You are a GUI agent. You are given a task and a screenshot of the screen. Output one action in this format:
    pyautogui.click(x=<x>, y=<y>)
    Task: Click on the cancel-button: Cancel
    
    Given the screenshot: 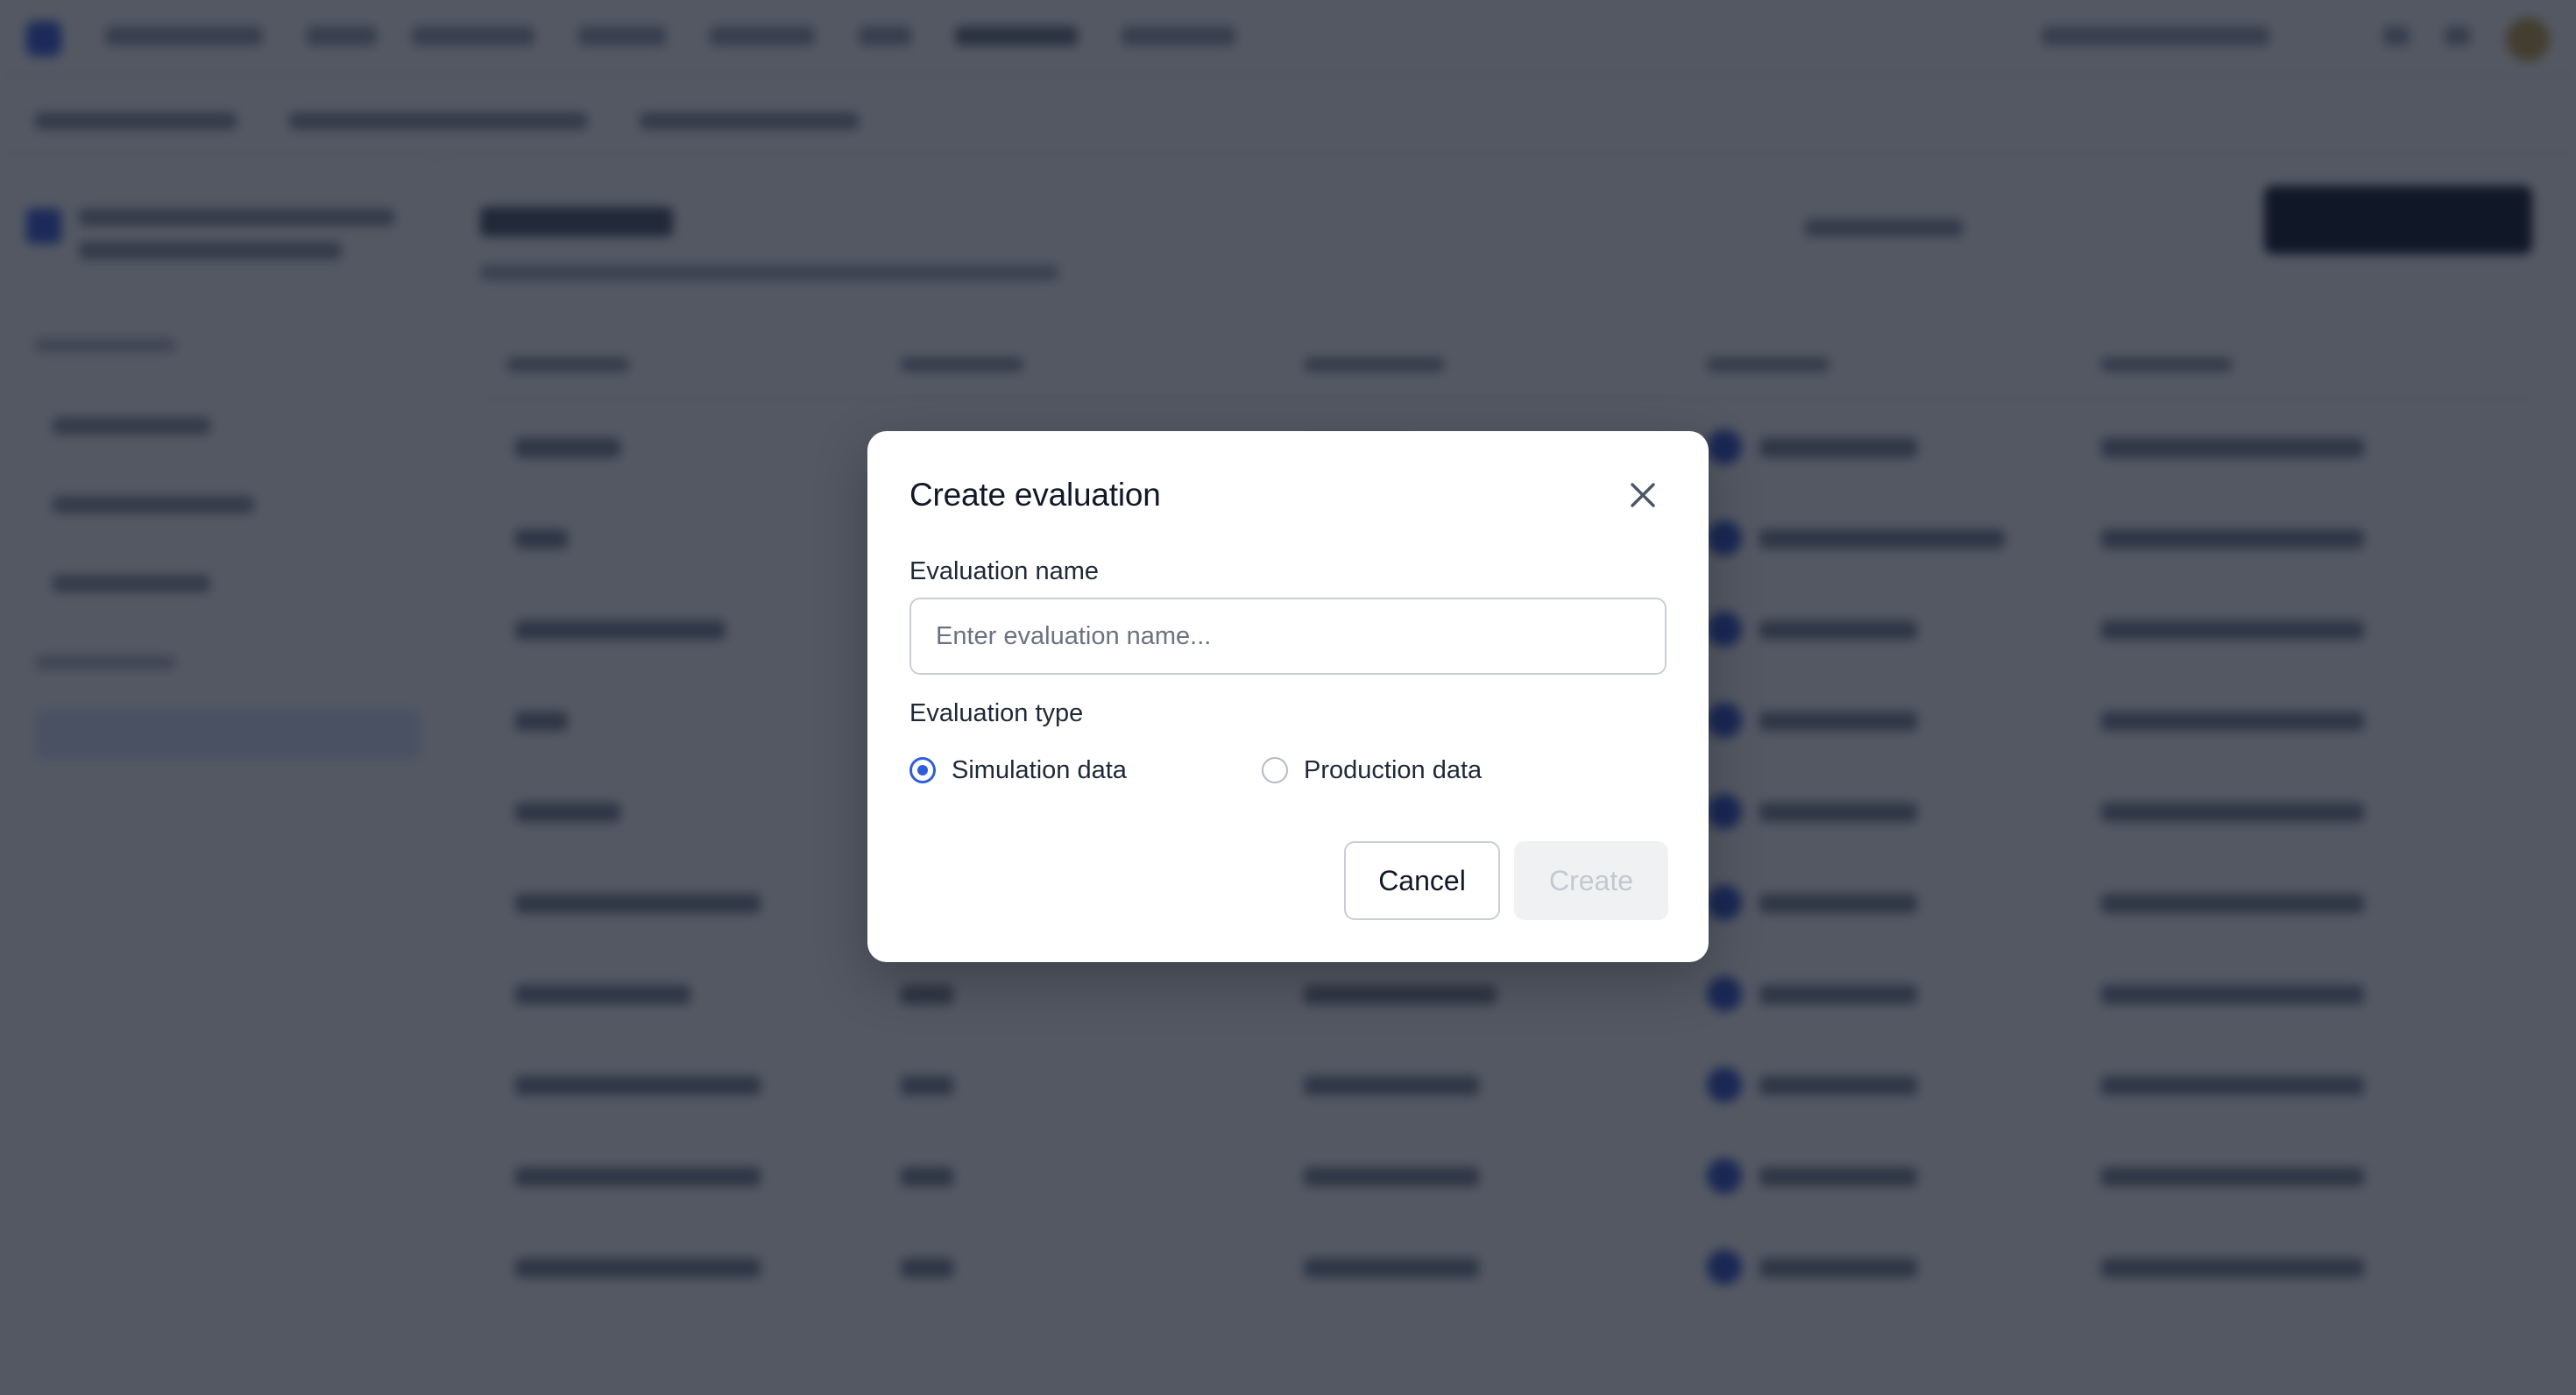 What is the action you would take?
    pyautogui.click(x=1422, y=880)
    